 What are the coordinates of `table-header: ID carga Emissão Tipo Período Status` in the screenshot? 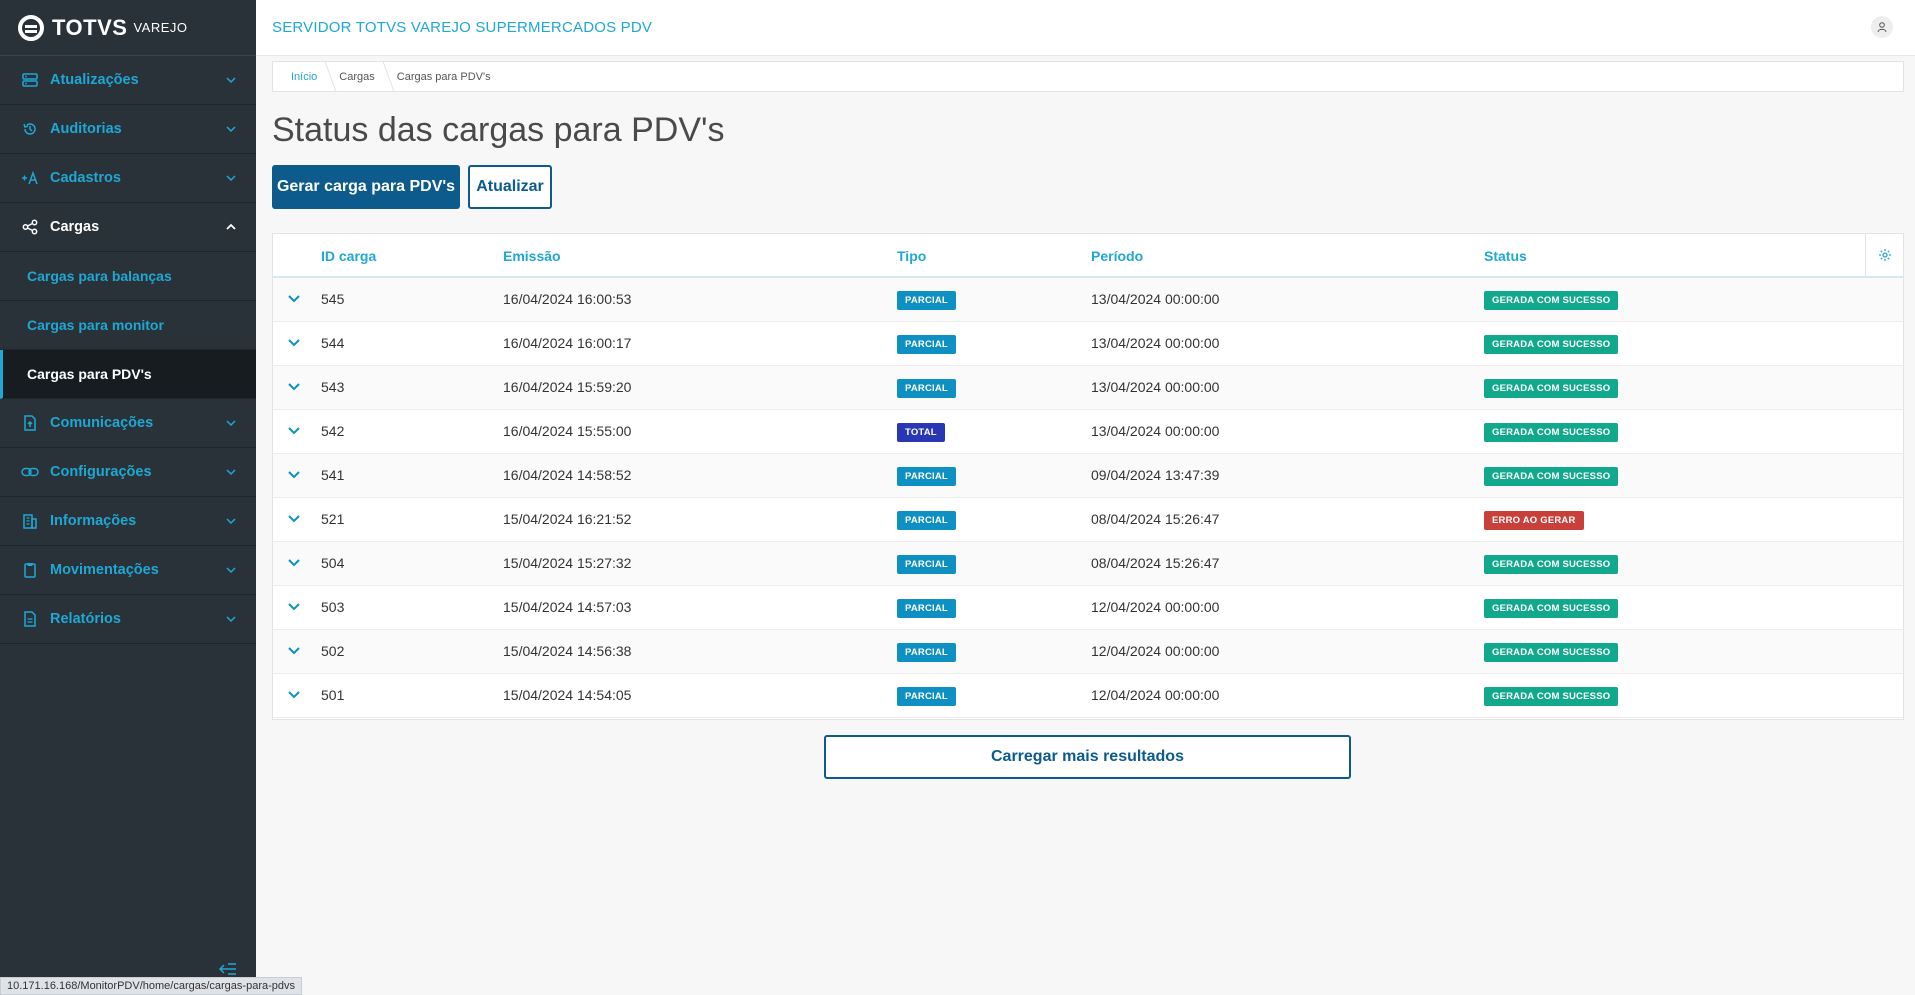 It's located at (1088, 256).